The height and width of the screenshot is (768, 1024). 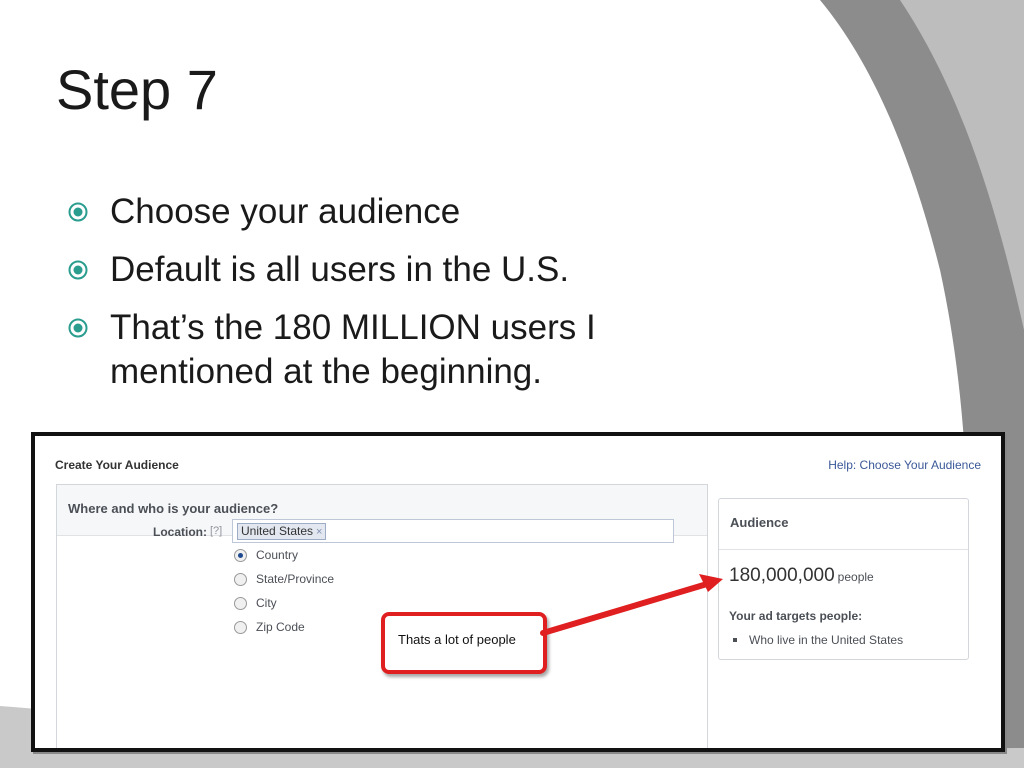 I want to click on bullet-item: Choose your audience, so click(x=418, y=212).